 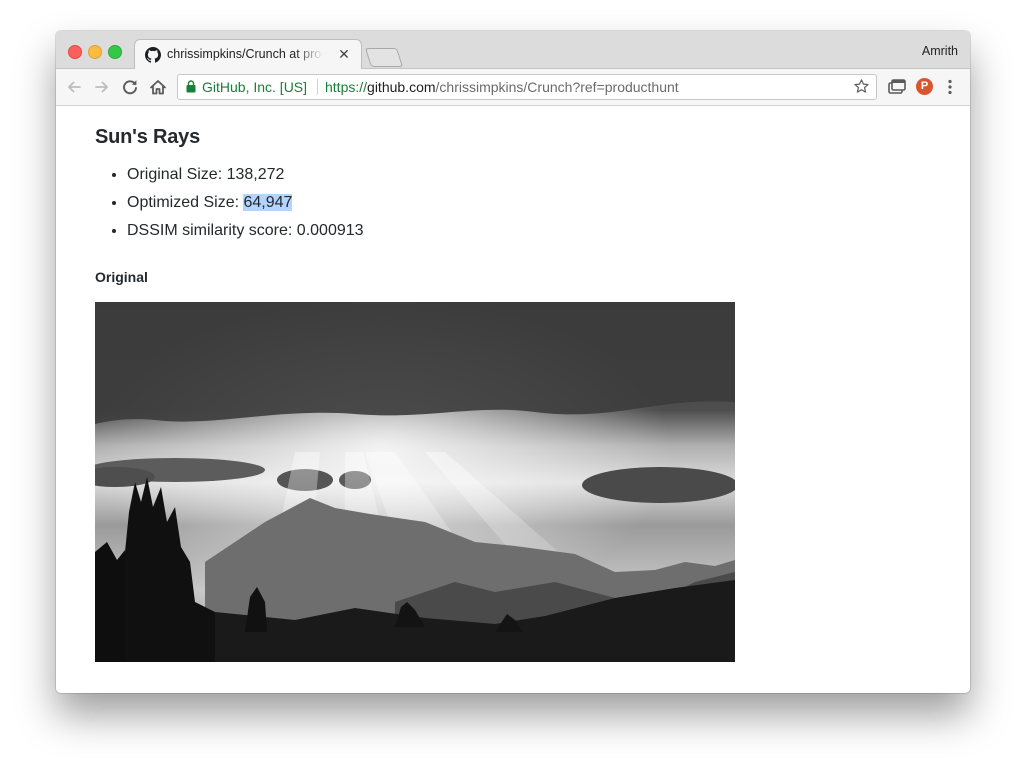 What do you see at coordinates (897, 87) in the screenshot?
I see `tab-manager-extension-icon` at bounding box center [897, 87].